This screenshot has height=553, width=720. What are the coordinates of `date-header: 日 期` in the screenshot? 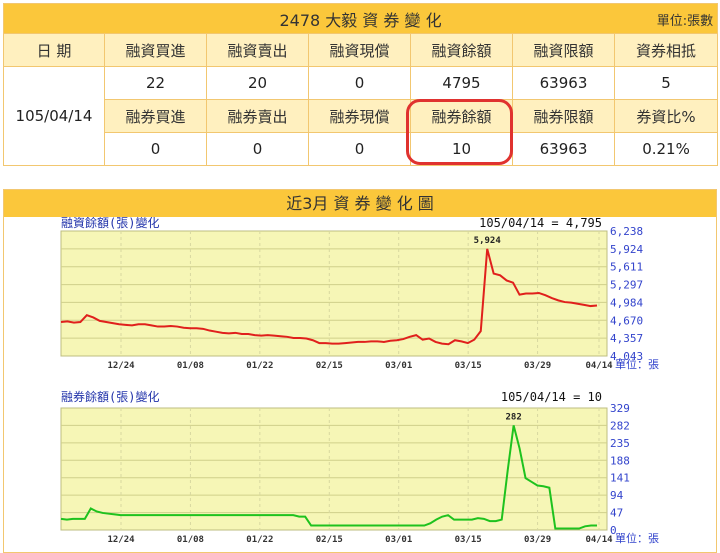 It's located at (54, 50).